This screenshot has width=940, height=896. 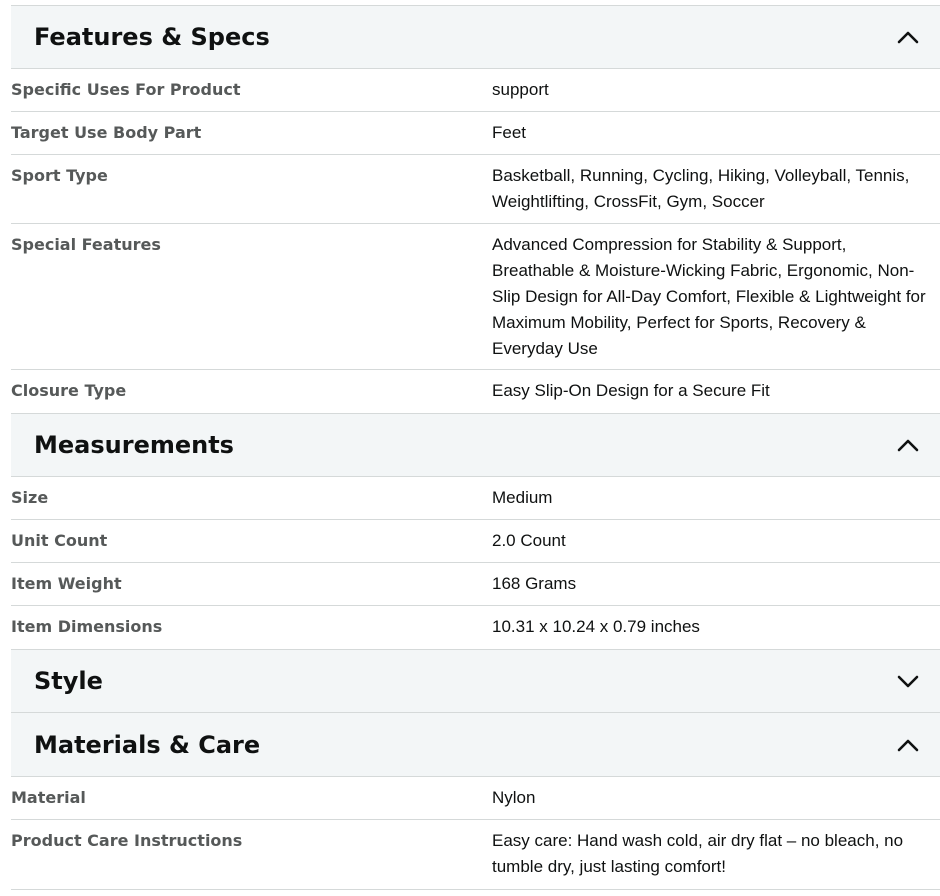 What do you see at coordinates (514, 797) in the screenshot?
I see `row-value: Nylon` at bounding box center [514, 797].